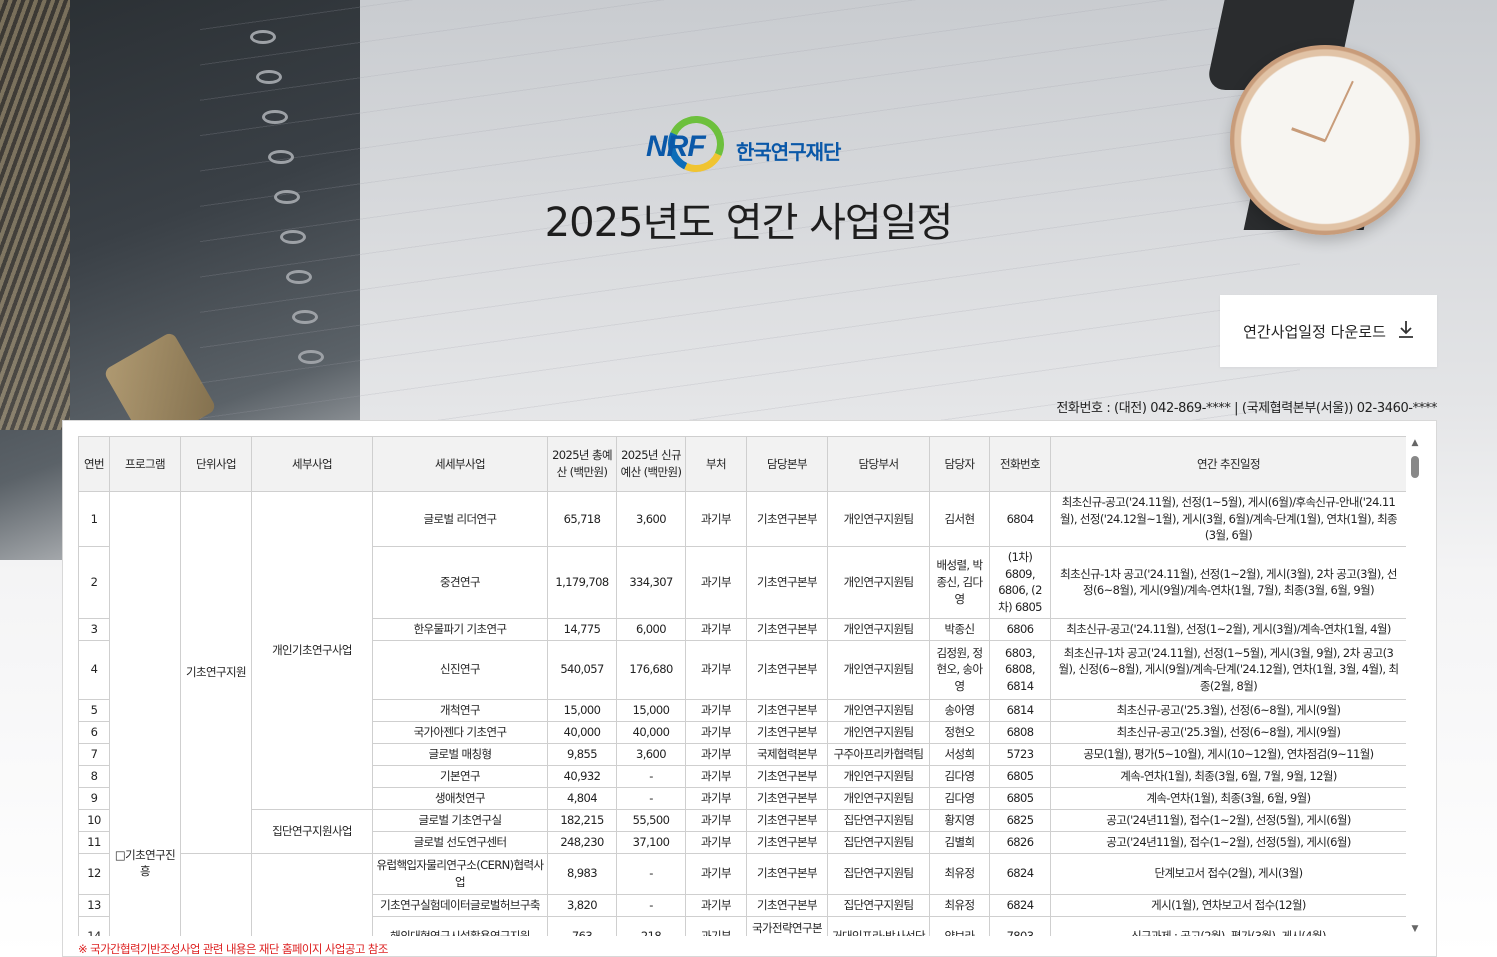  I want to click on cell-new: 176,680, so click(651, 669).